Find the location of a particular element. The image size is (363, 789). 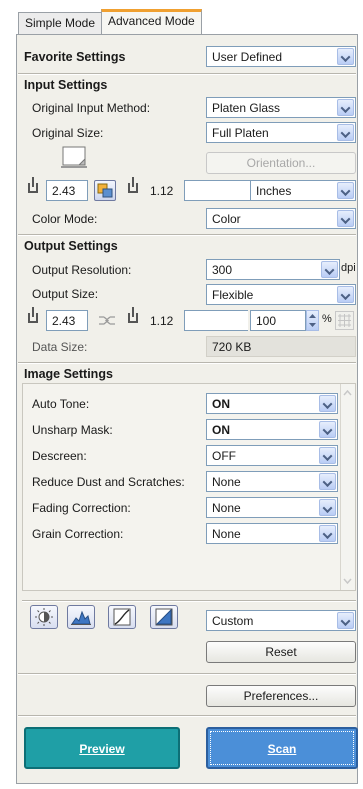

button-label: Reset is located at coordinates (281, 652).